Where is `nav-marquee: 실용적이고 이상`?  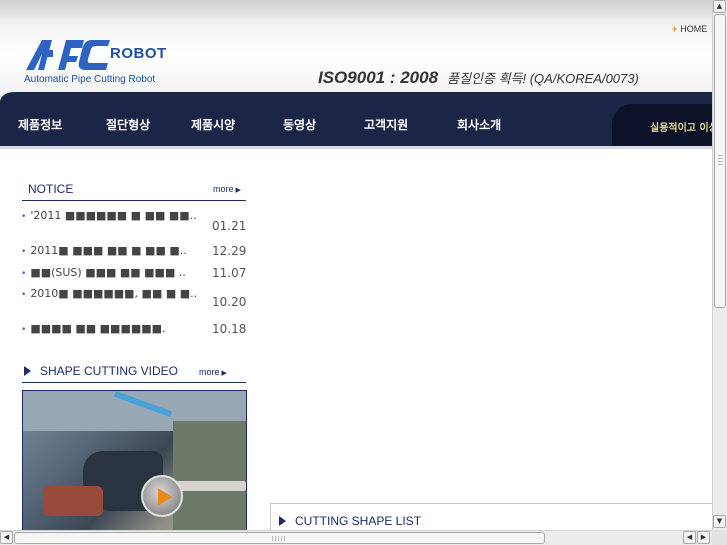 nav-marquee: 실용적이고 이상 is located at coordinates (662, 125).